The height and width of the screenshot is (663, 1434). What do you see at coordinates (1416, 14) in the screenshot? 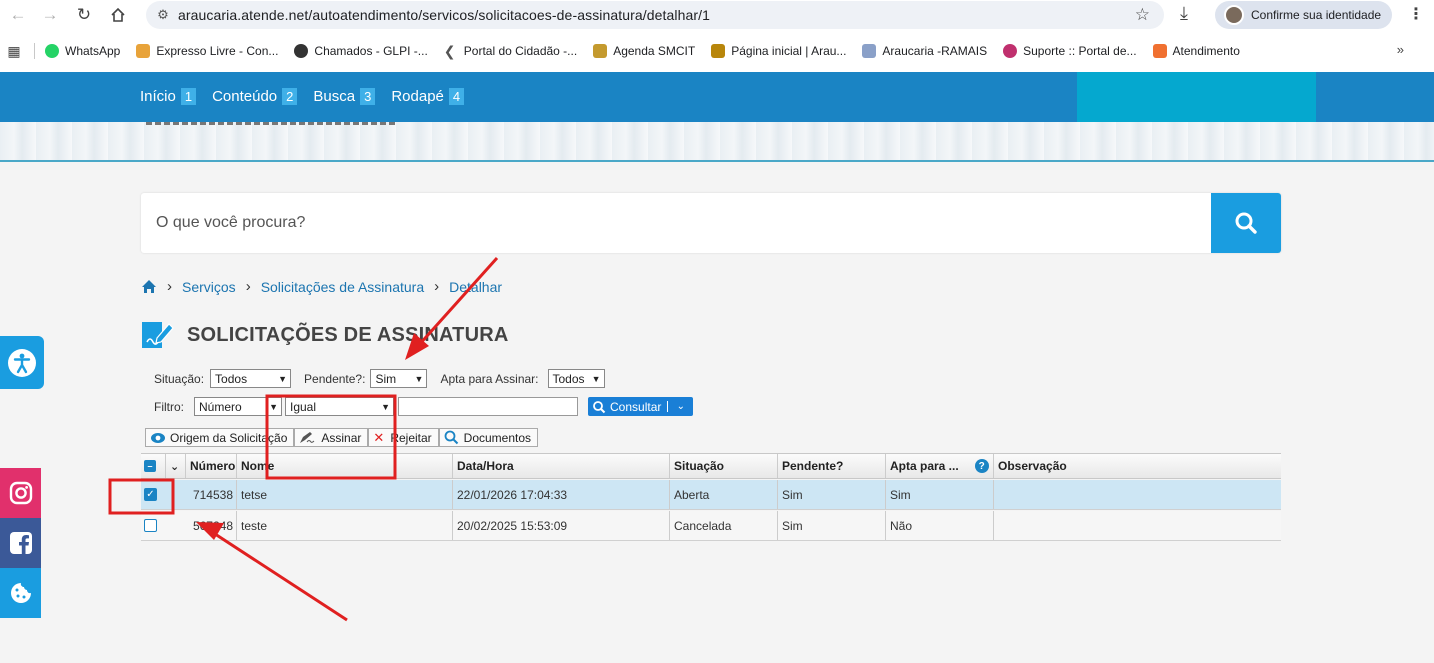
I see `menu-icon: ⋮` at bounding box center [1416, 14].